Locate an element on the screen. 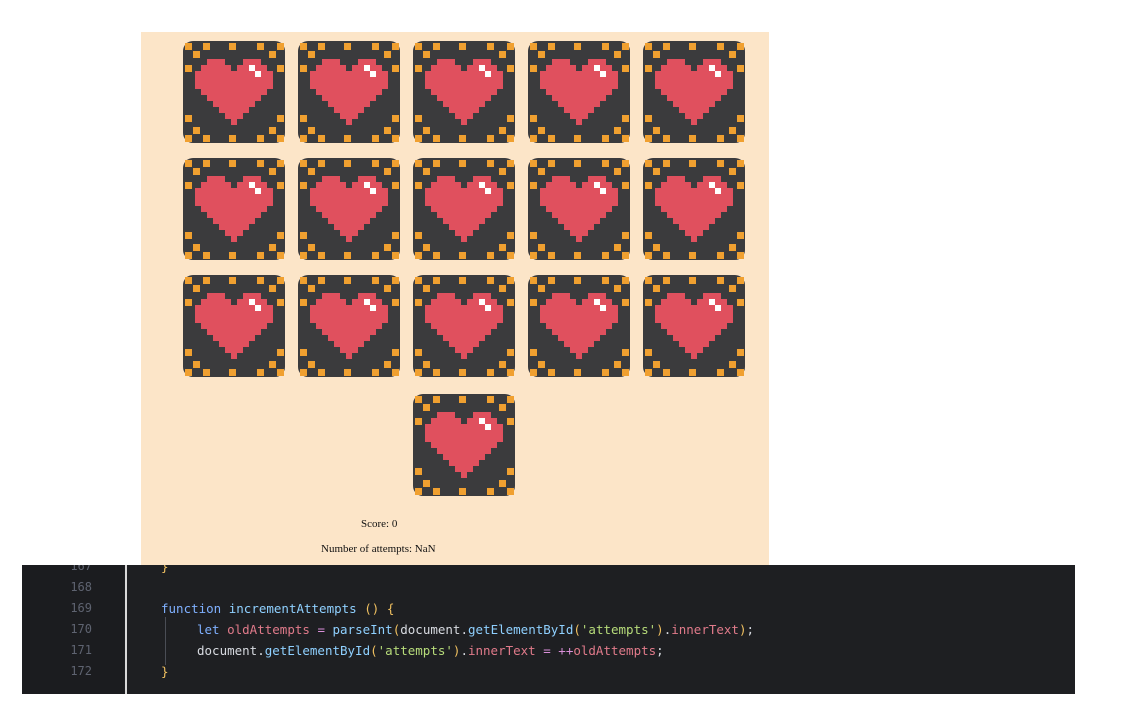  code-line-169: function incrementAttempts () { is located at coordinates (277, 608).